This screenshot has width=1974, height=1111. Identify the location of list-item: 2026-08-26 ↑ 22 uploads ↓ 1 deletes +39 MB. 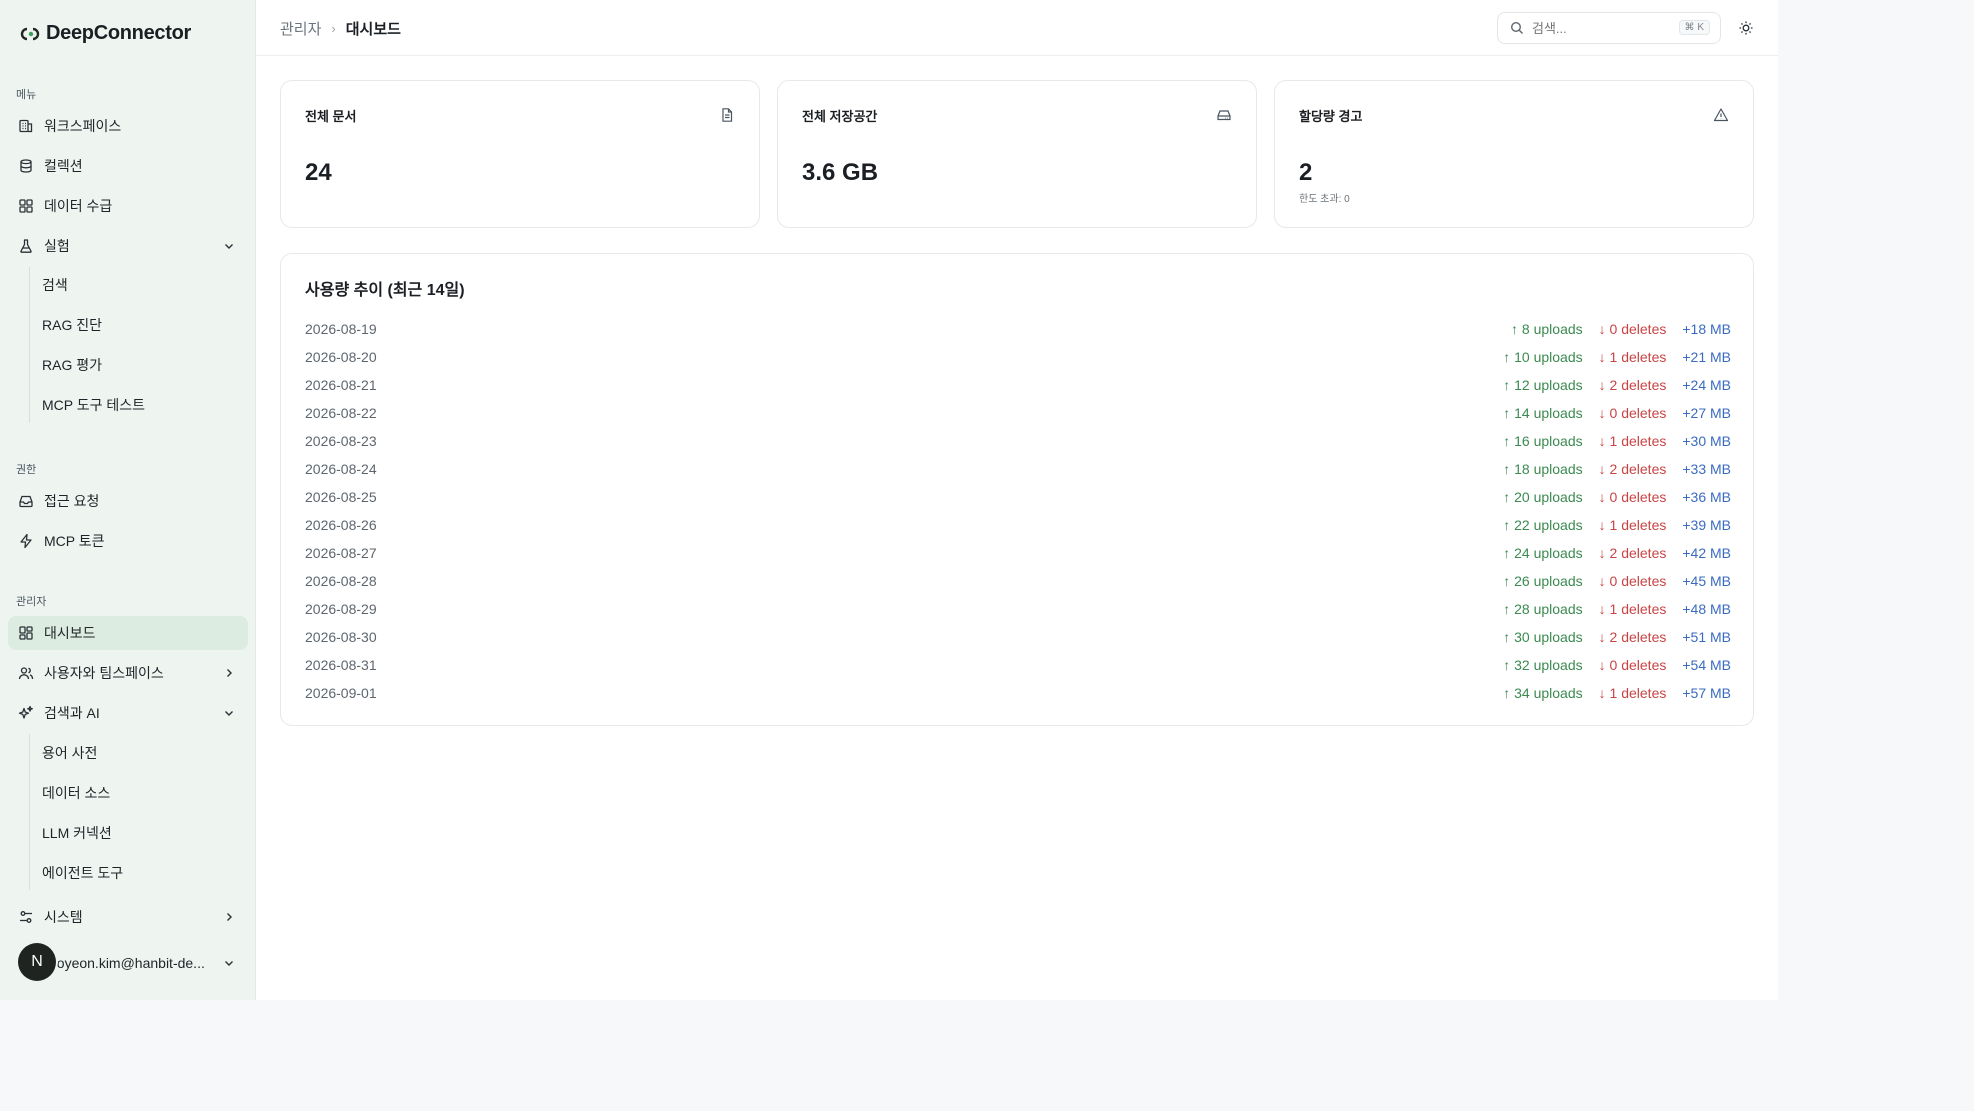
(1018, 525).